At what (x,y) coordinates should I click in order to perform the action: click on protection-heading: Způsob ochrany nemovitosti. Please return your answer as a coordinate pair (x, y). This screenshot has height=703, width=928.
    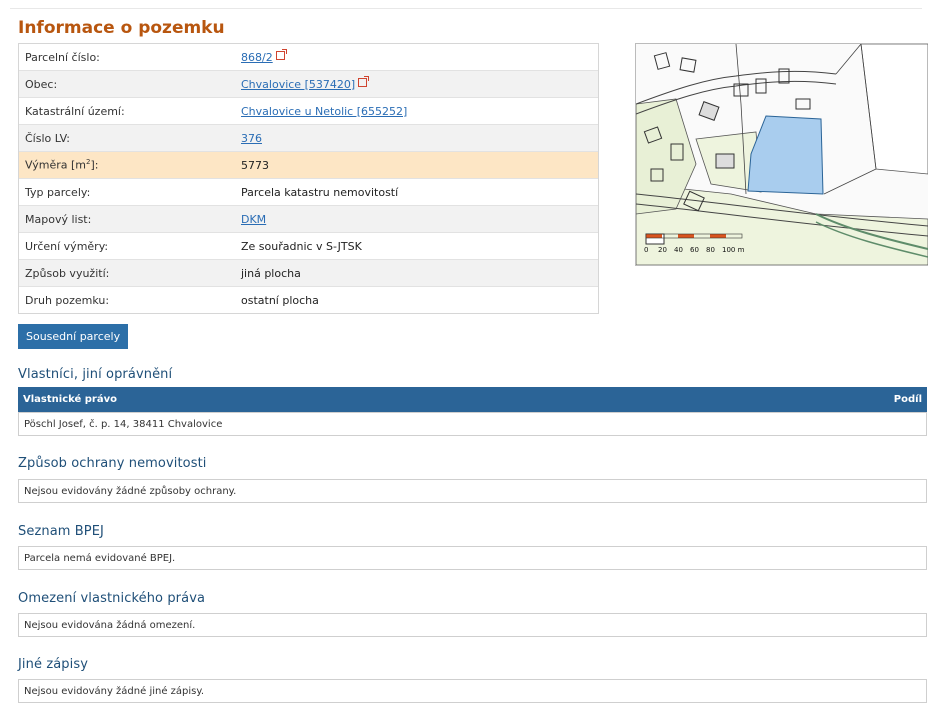
    Looking at the image, I should click on (112, 463).